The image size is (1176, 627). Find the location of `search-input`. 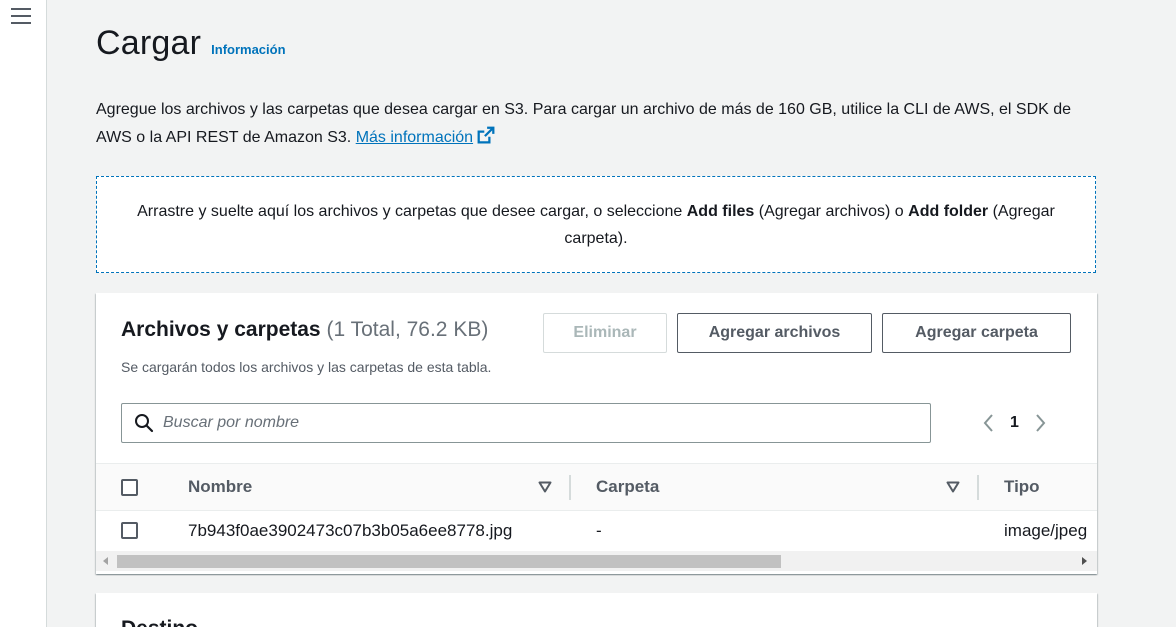

search-input is located at coordinates (513, 423).